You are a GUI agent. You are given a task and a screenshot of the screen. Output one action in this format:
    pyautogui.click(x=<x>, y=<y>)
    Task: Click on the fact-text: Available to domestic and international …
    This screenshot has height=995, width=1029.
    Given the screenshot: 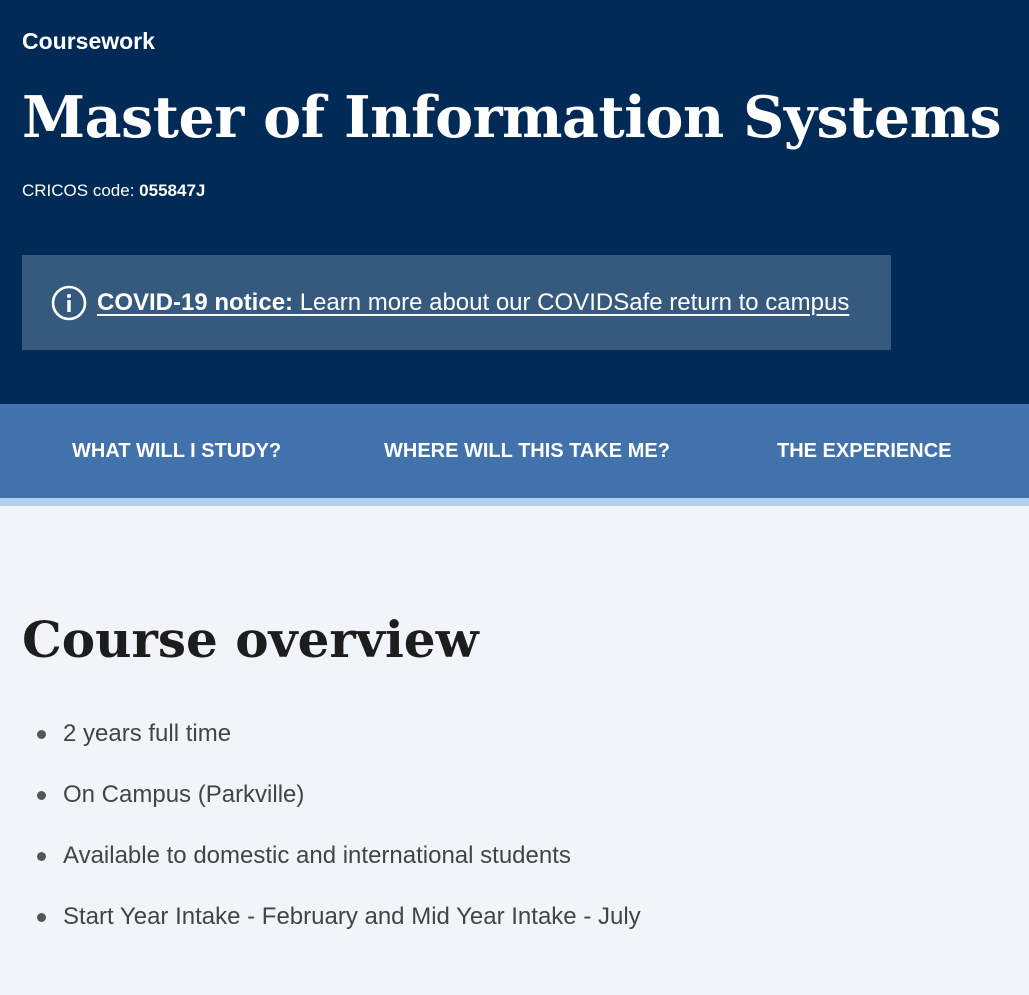 What is the action you would take?
    pyautogui.click(x=317, y=855)
    